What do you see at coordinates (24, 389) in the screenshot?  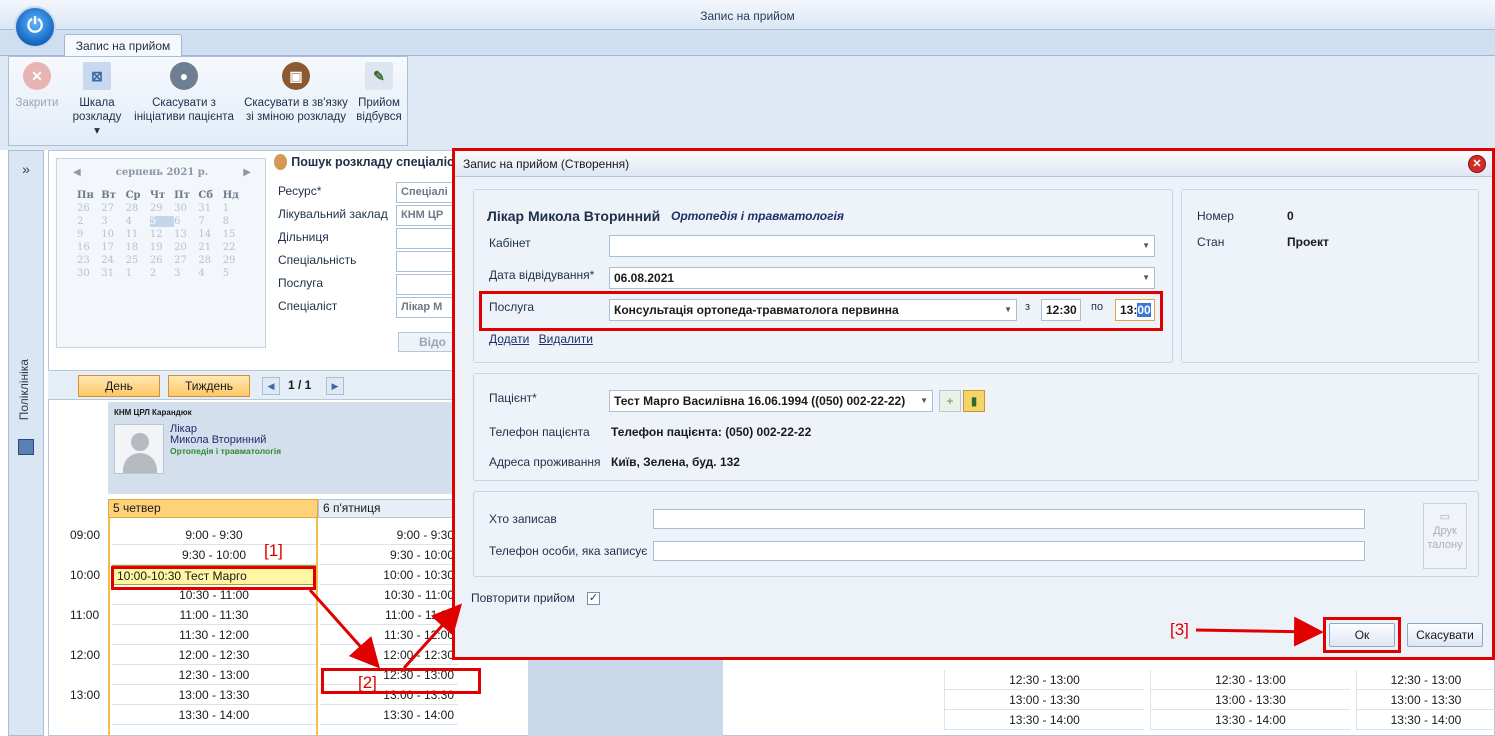 I see `section-polyclinic: Поліклініка` at bounding box center [24, 389].